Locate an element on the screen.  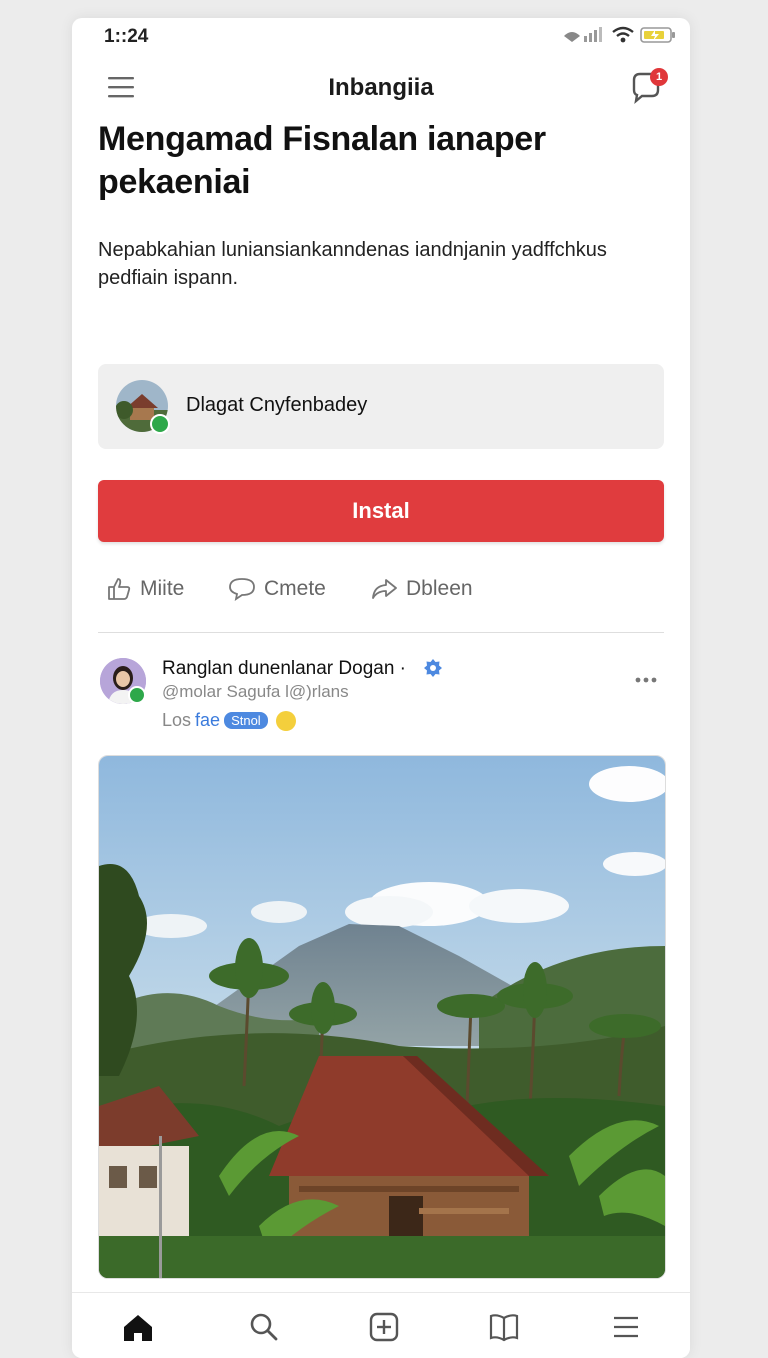
notification-badge: 1 is located at coordinates (659, 77).